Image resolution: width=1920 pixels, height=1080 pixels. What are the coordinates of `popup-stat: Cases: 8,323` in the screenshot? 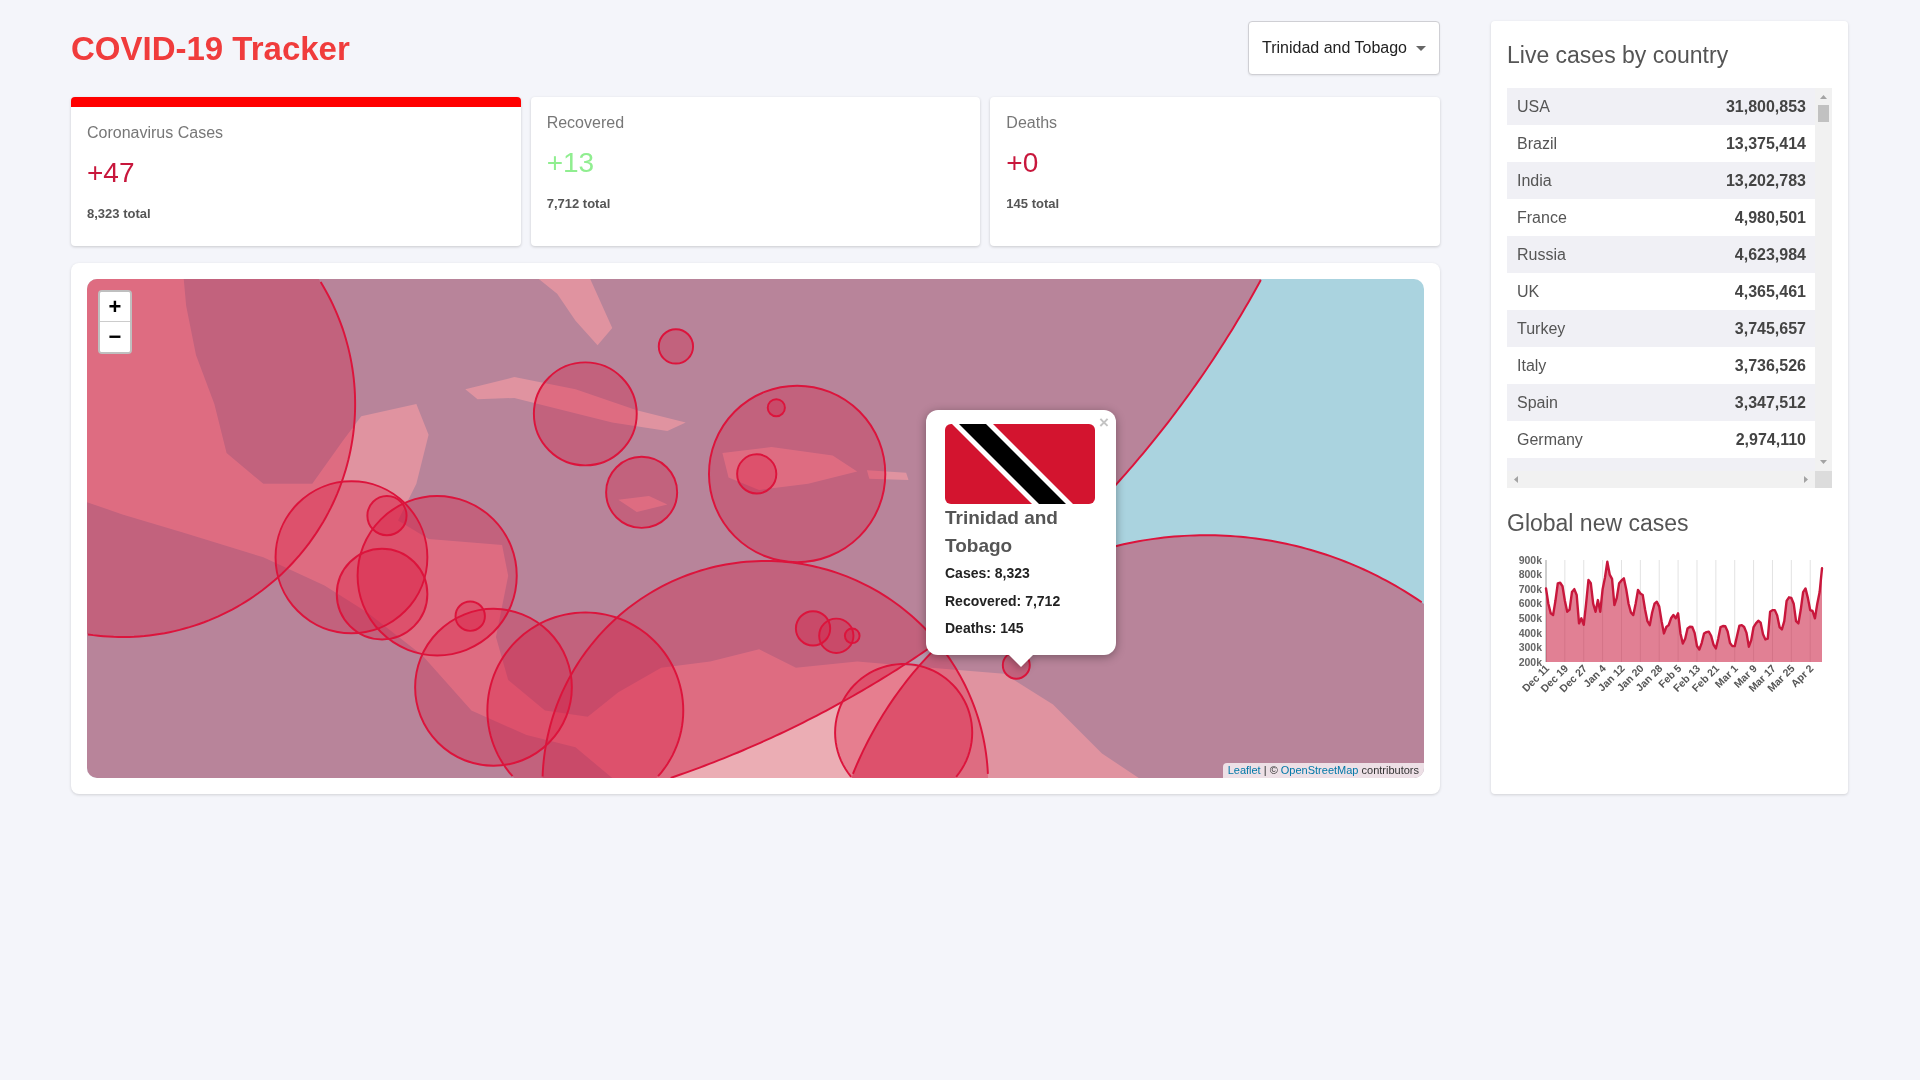 It's located at (987, 573).